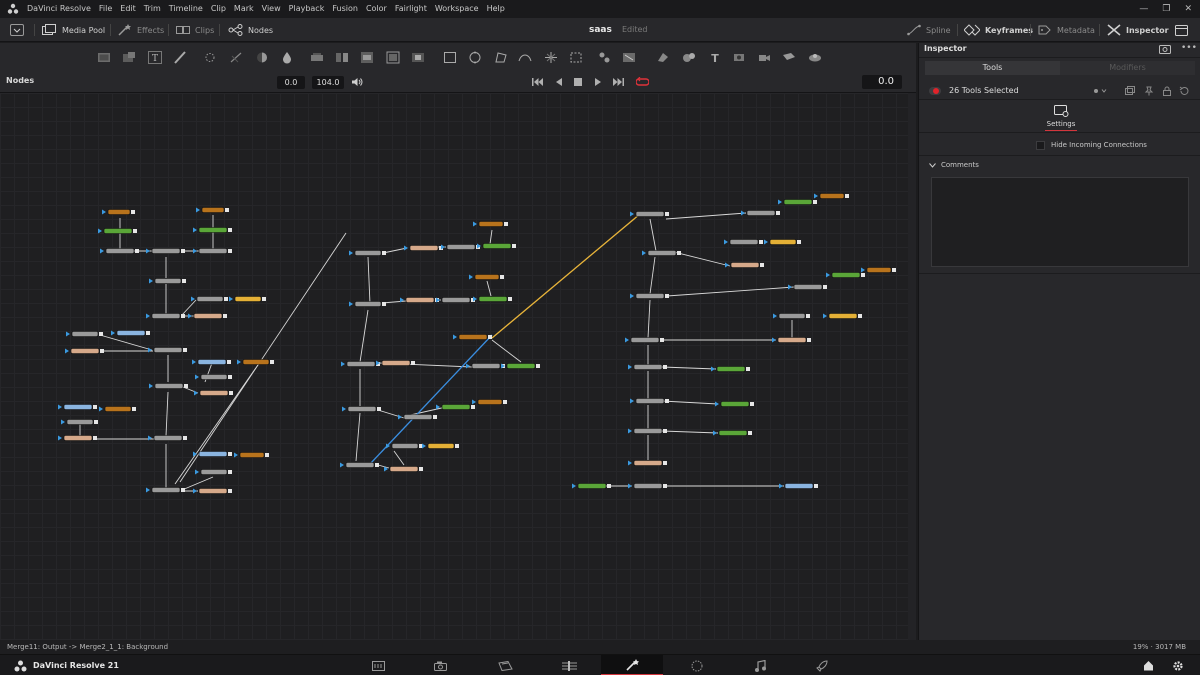 Image resolution: width=1200 pixels, height=675 pixels. I want to click on saver-tool-icon, so click(418, 57).